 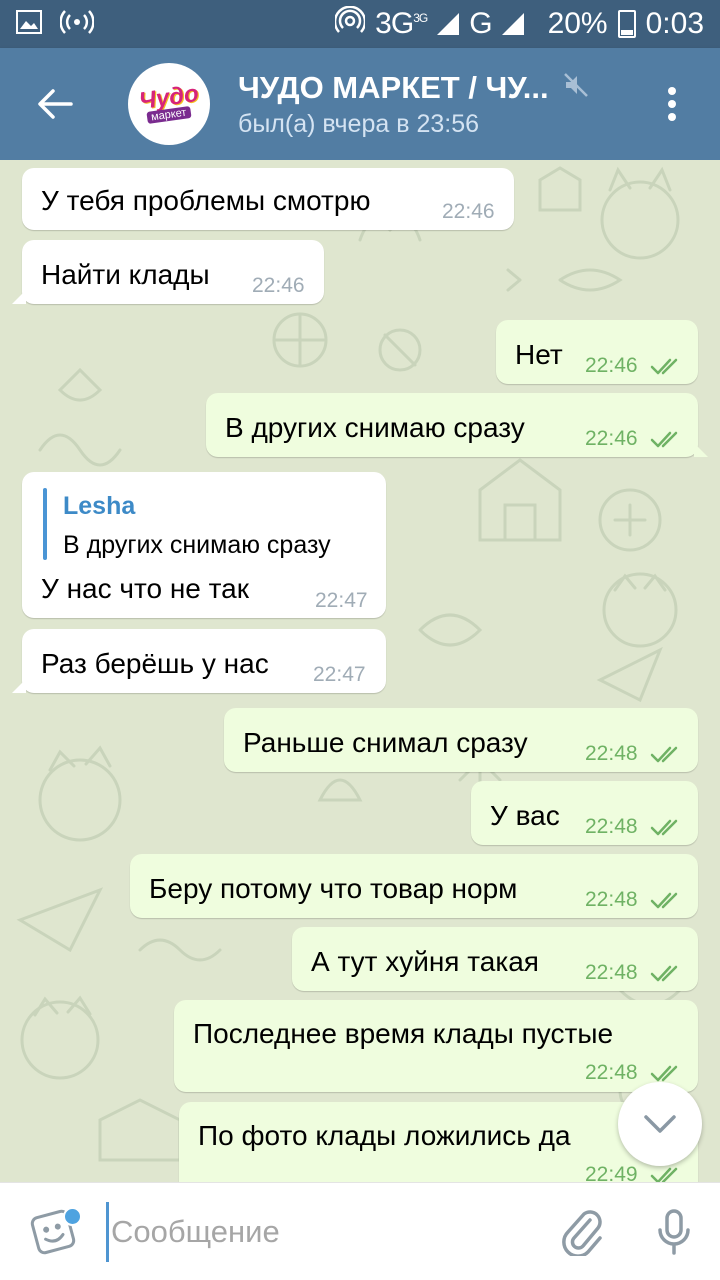 What do you see at coordinates (206, 200) in the screenshot?
I see `message-text: У тебя проблемы смотрю` at bounding box center [206, 200].